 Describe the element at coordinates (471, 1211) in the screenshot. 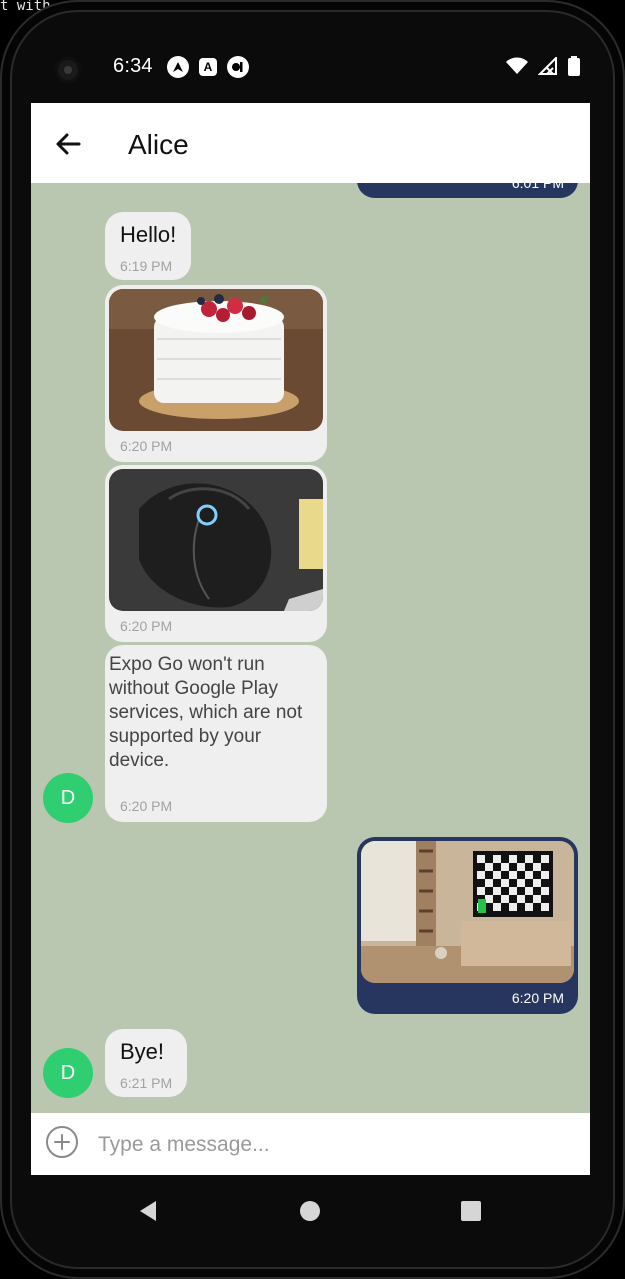

I see `recents-square-icon` at that location.